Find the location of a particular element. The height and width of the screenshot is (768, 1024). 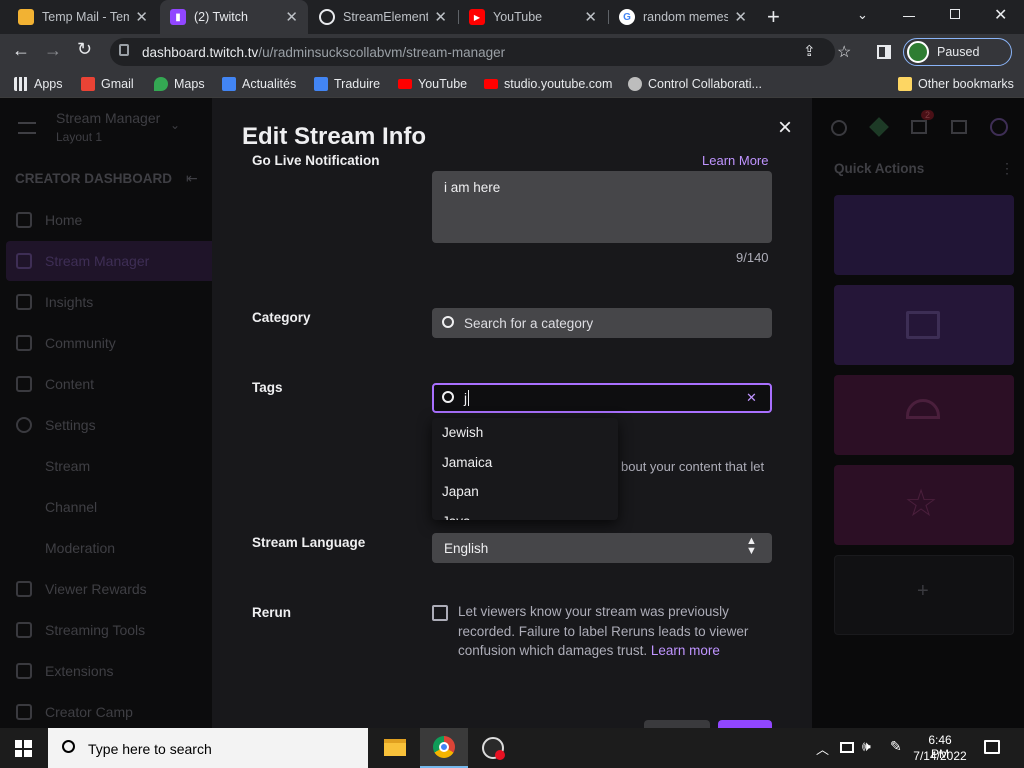

tag-option: Java is located at coordinates (525, 513).